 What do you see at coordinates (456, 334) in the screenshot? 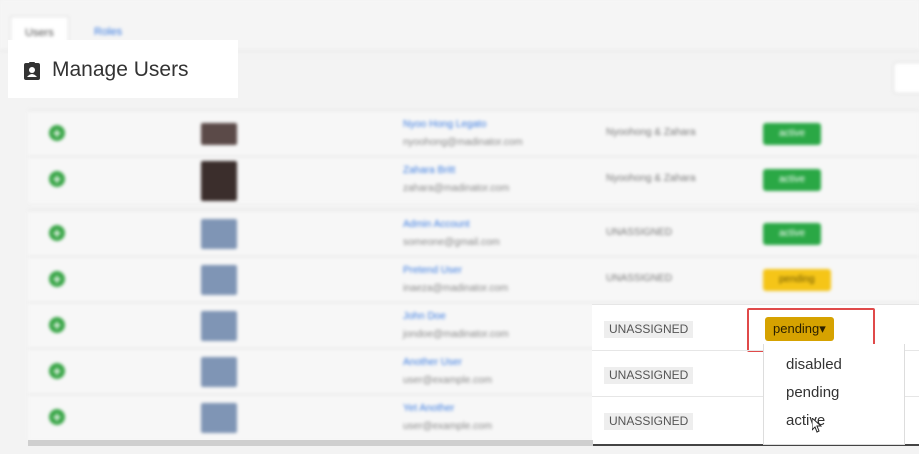
I see `user-email: jondoe@madinator.com` at bounding box center [456, 334].